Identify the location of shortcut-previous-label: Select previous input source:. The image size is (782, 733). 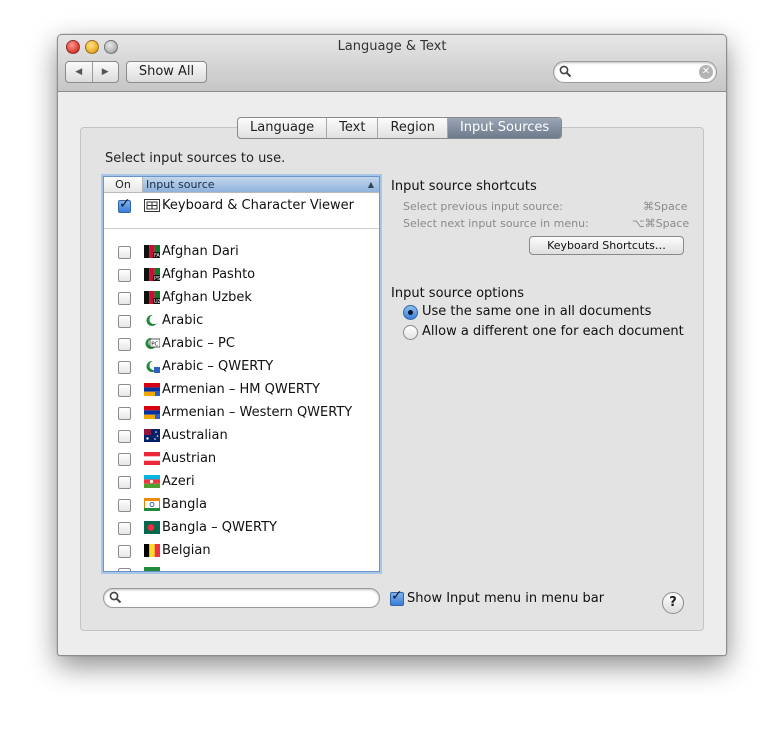
(483, 206).